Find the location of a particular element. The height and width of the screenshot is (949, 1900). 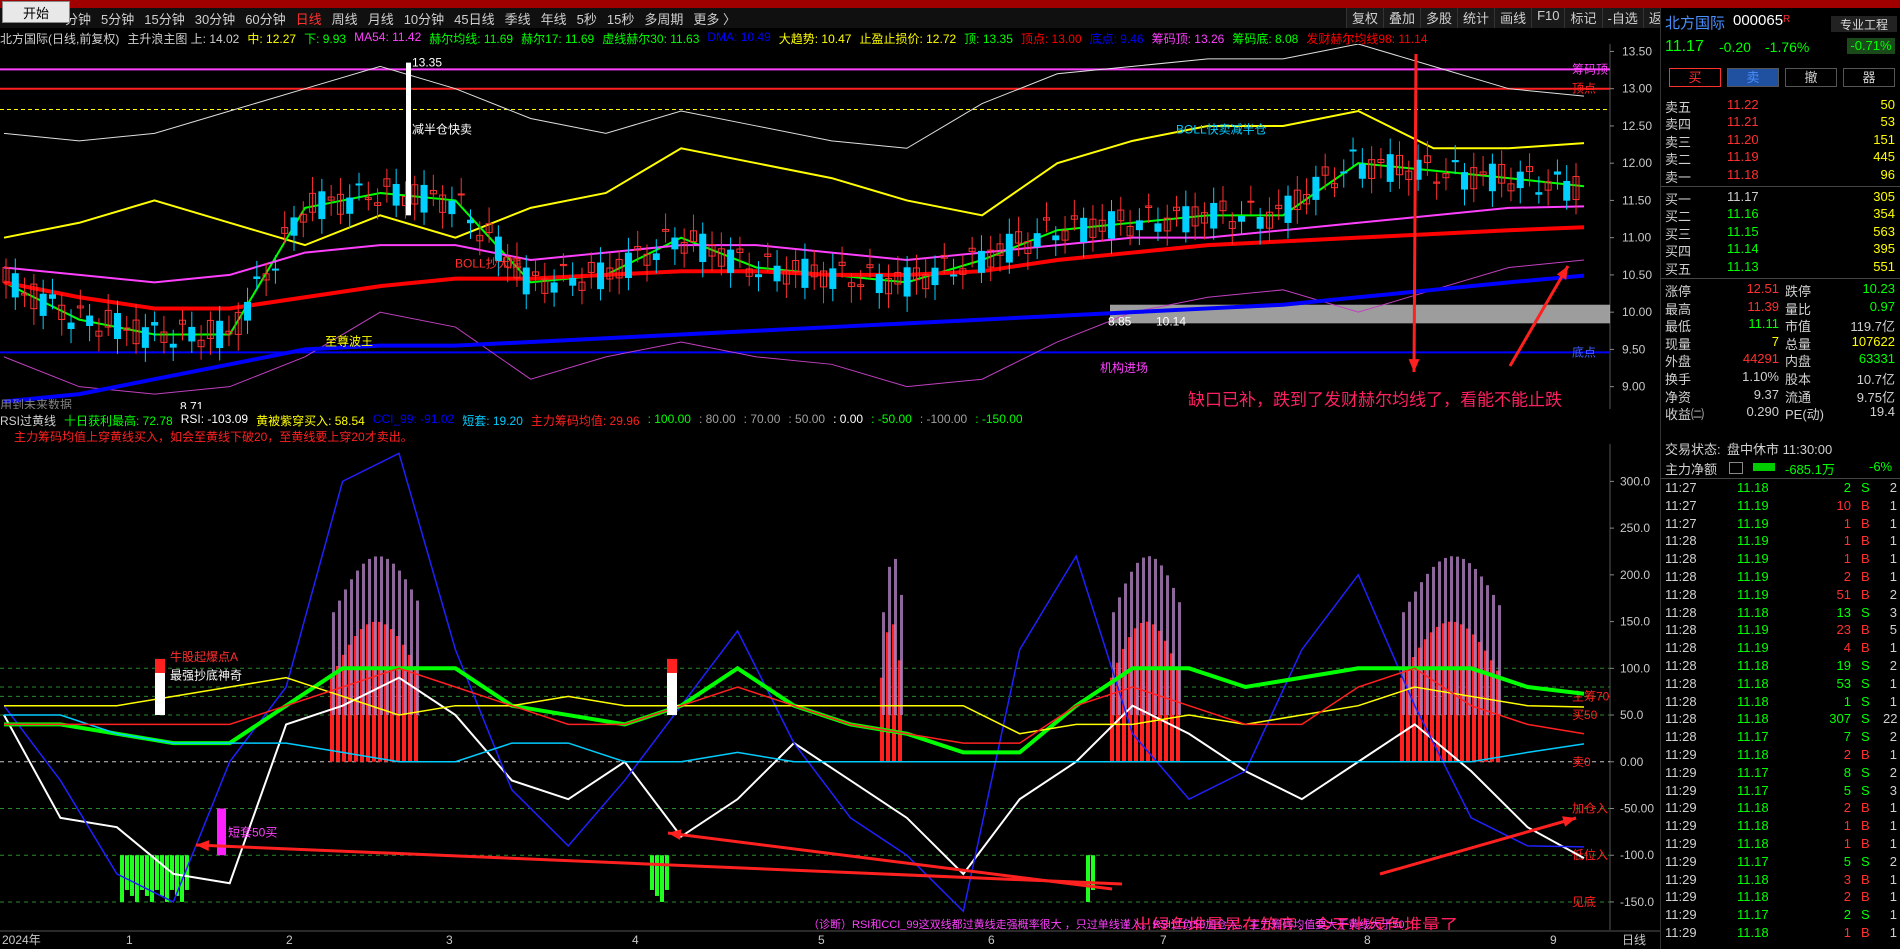

date-axis-label: 2024年 is located at coordinates (21, 940).